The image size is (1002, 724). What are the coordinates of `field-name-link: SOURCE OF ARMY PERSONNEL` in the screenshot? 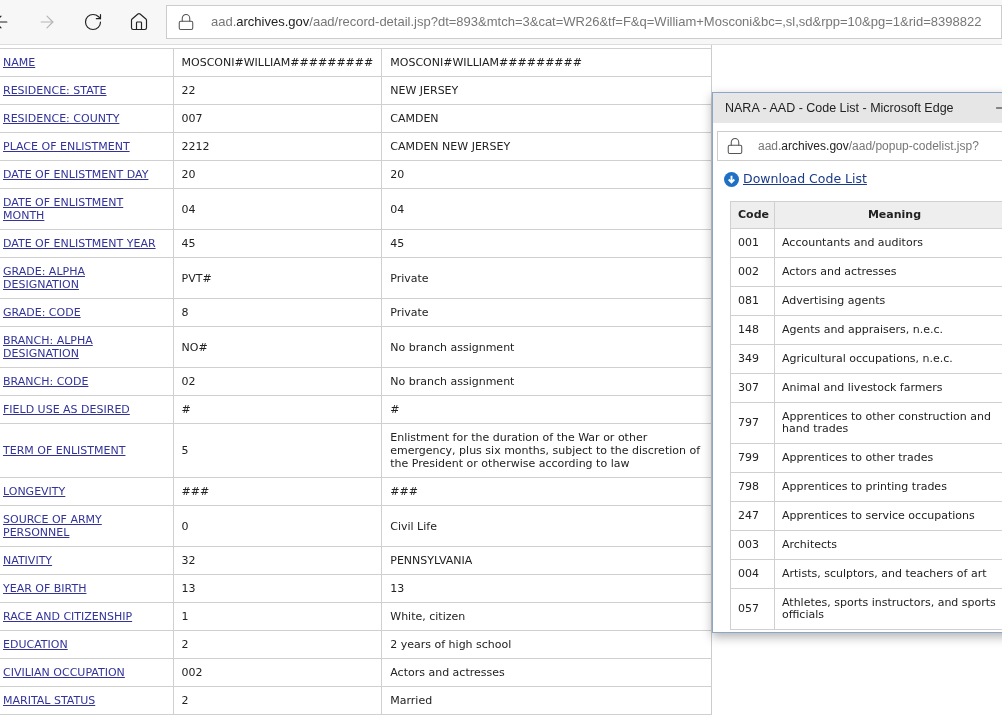 It's located at (83, 526).